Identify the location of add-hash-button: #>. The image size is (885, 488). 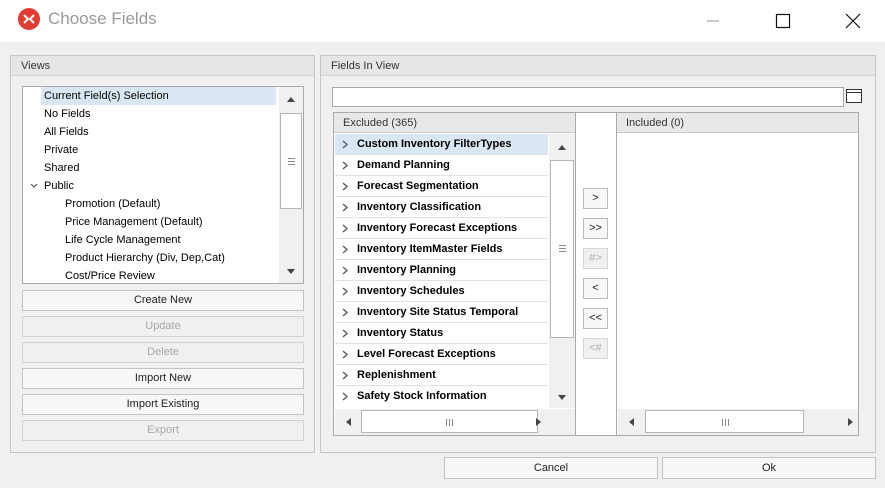
(595, 258).